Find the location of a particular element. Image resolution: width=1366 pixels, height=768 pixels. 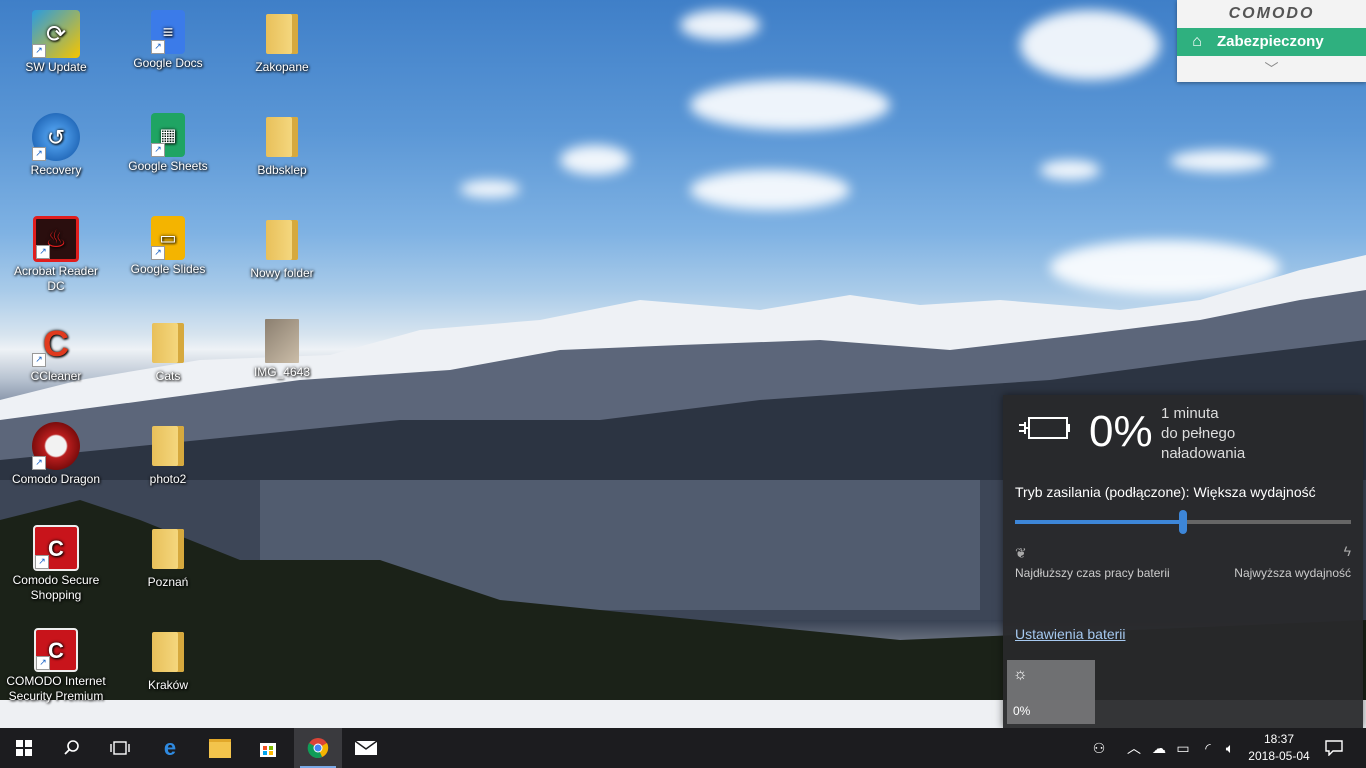

desktop-icon-google-docs: ≡ ↗ Google Docs is located at coordinates (168, 40).